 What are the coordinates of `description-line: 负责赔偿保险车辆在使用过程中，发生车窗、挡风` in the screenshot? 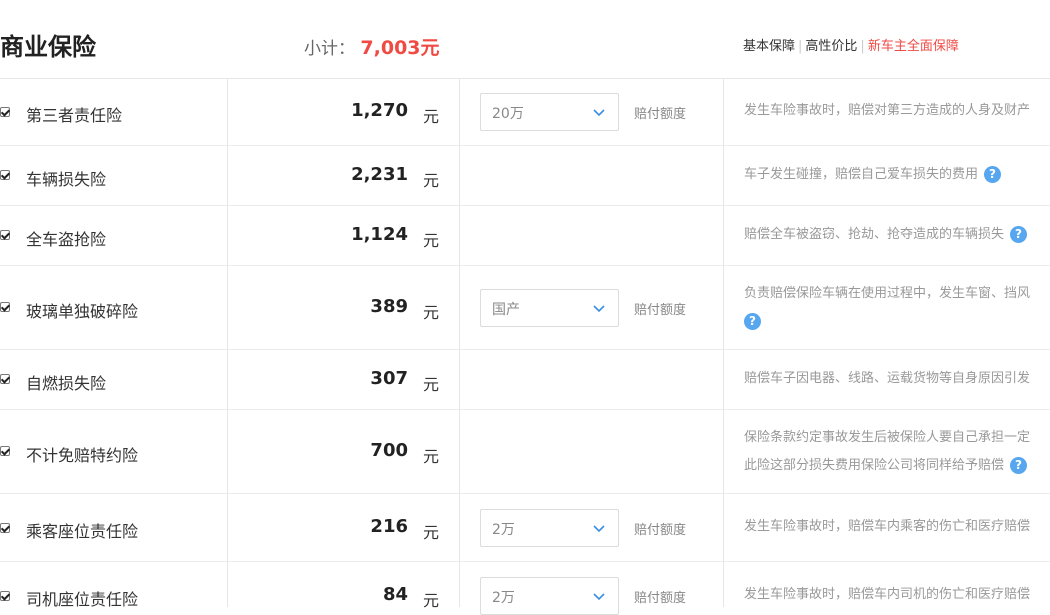 It's located at (887, 293).